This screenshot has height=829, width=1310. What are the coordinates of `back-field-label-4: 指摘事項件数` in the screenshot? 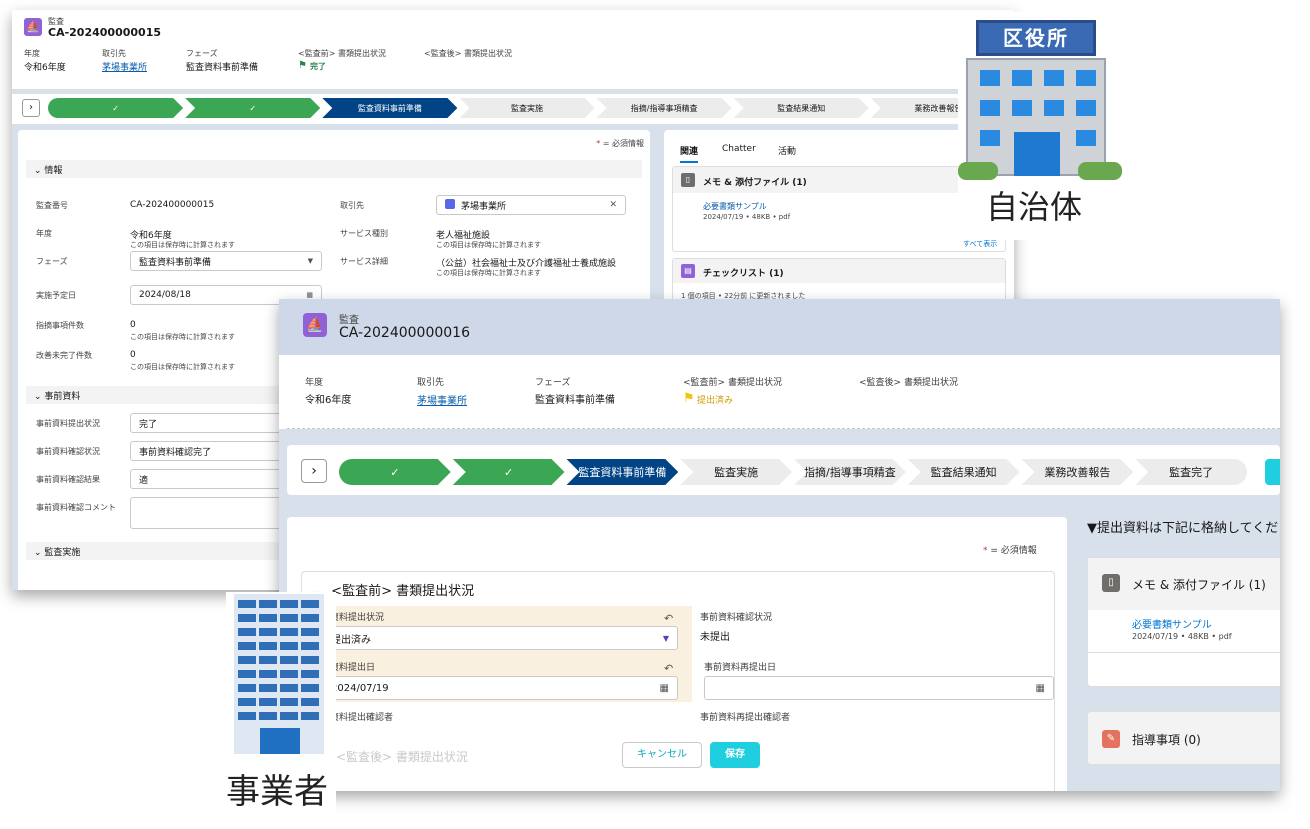 It's located at (60, 325).